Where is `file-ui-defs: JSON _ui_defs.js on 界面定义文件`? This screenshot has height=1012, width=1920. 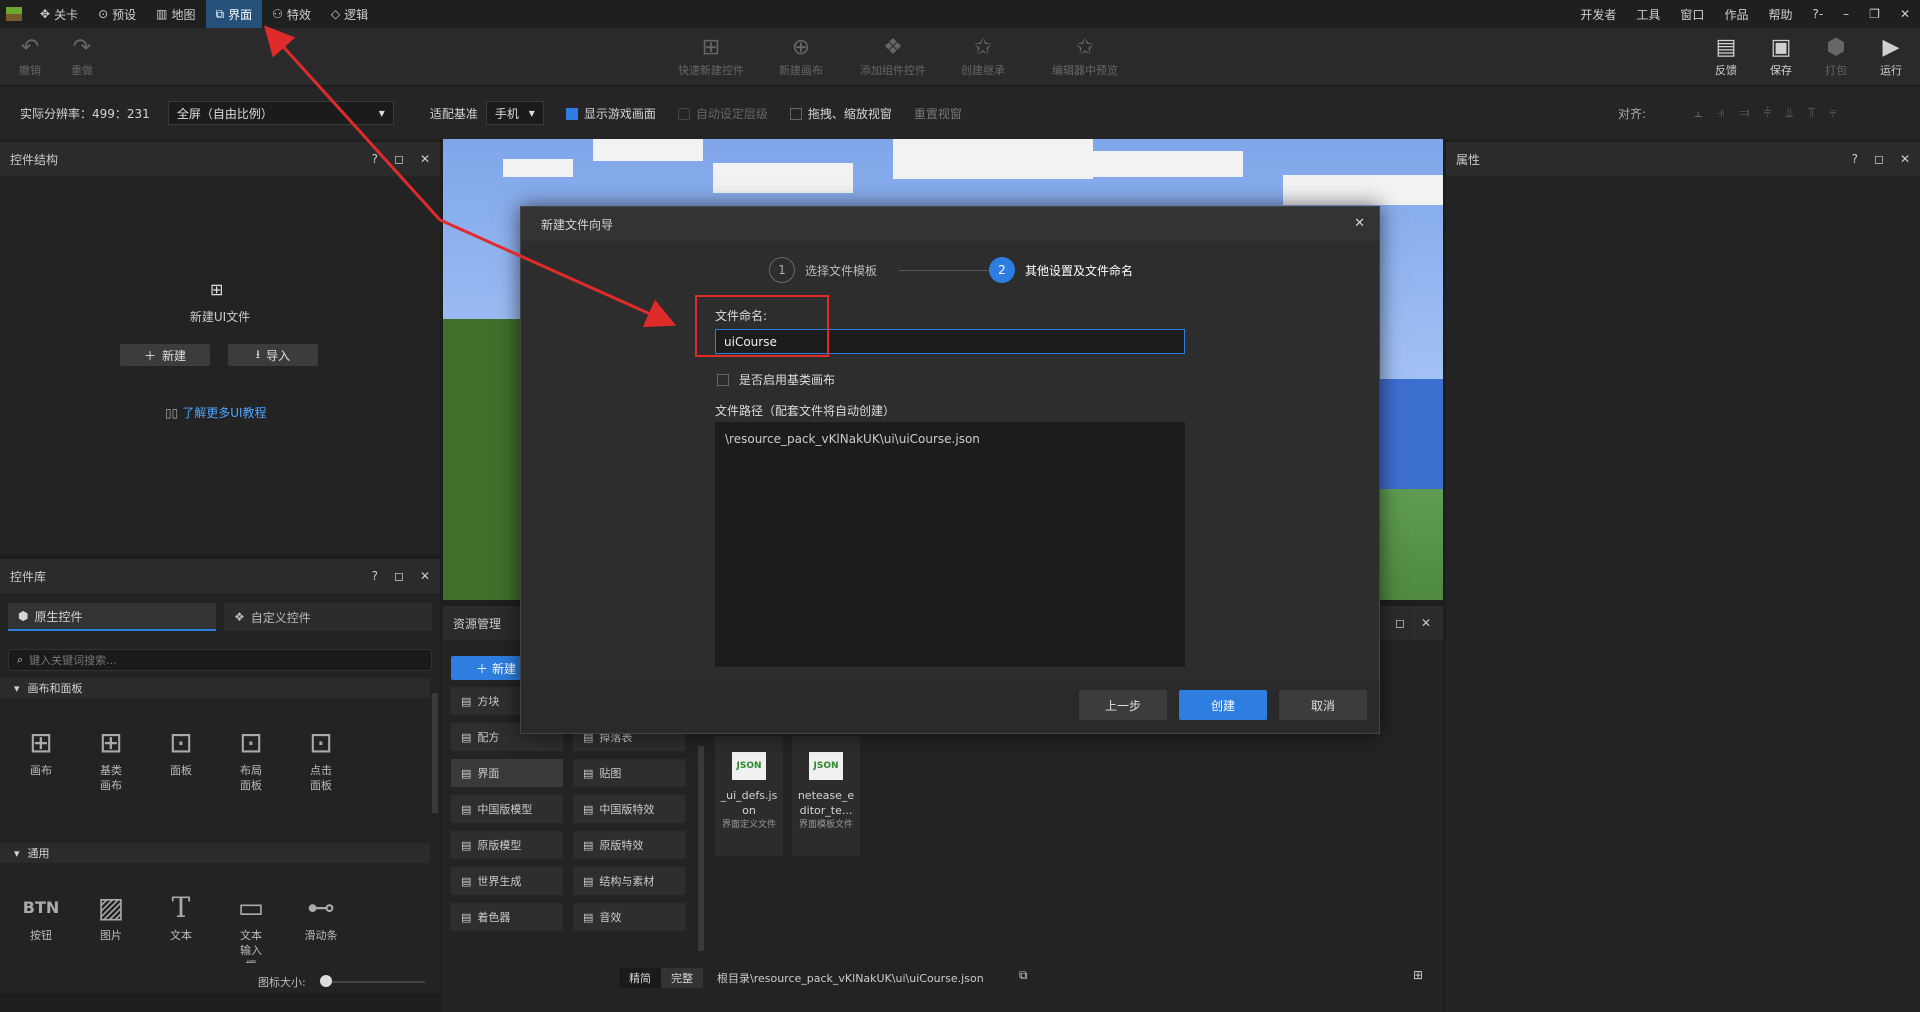 file-ui-defs: JSON _ui_defs.js on 界面定义文件 is located at coordinates (749, 796).